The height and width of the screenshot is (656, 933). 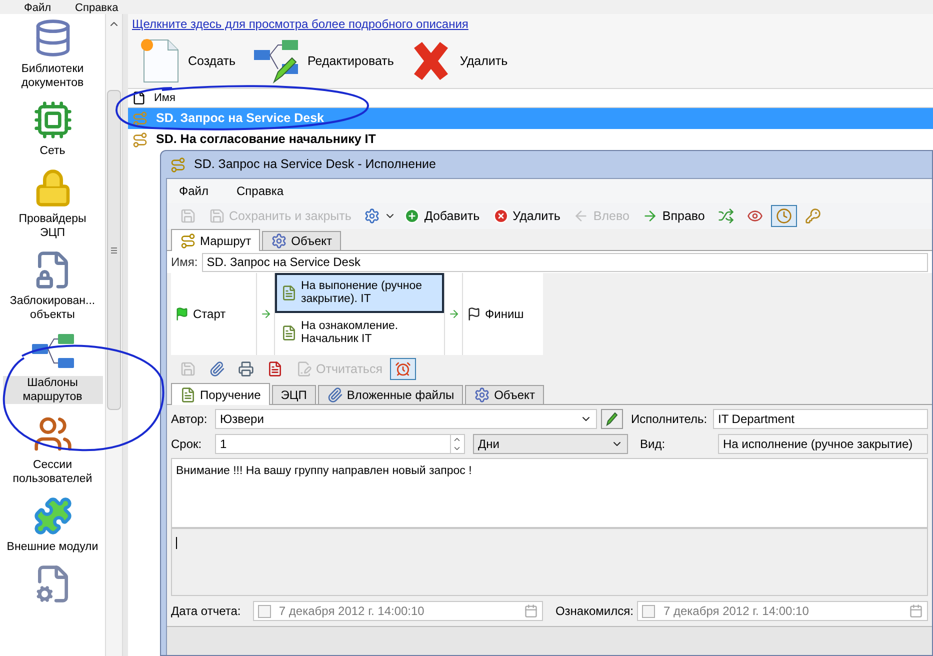 What do you see at coordinates (246, 369) in the screenshot?
I see `printer-icon` at bounding box center [246, 369].